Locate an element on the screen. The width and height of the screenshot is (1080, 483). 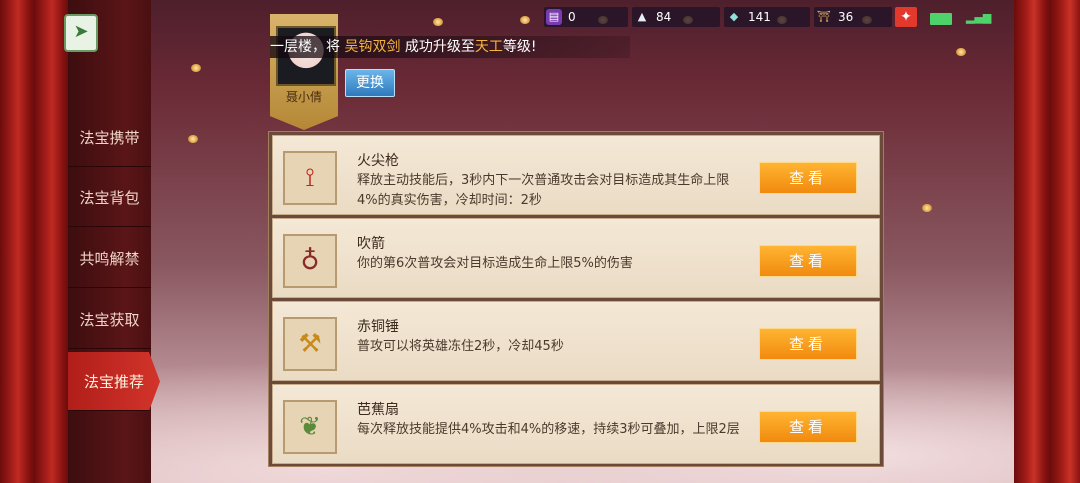
sidebar-item-label: 法宝推荐 is located at coordinates (113, 381).